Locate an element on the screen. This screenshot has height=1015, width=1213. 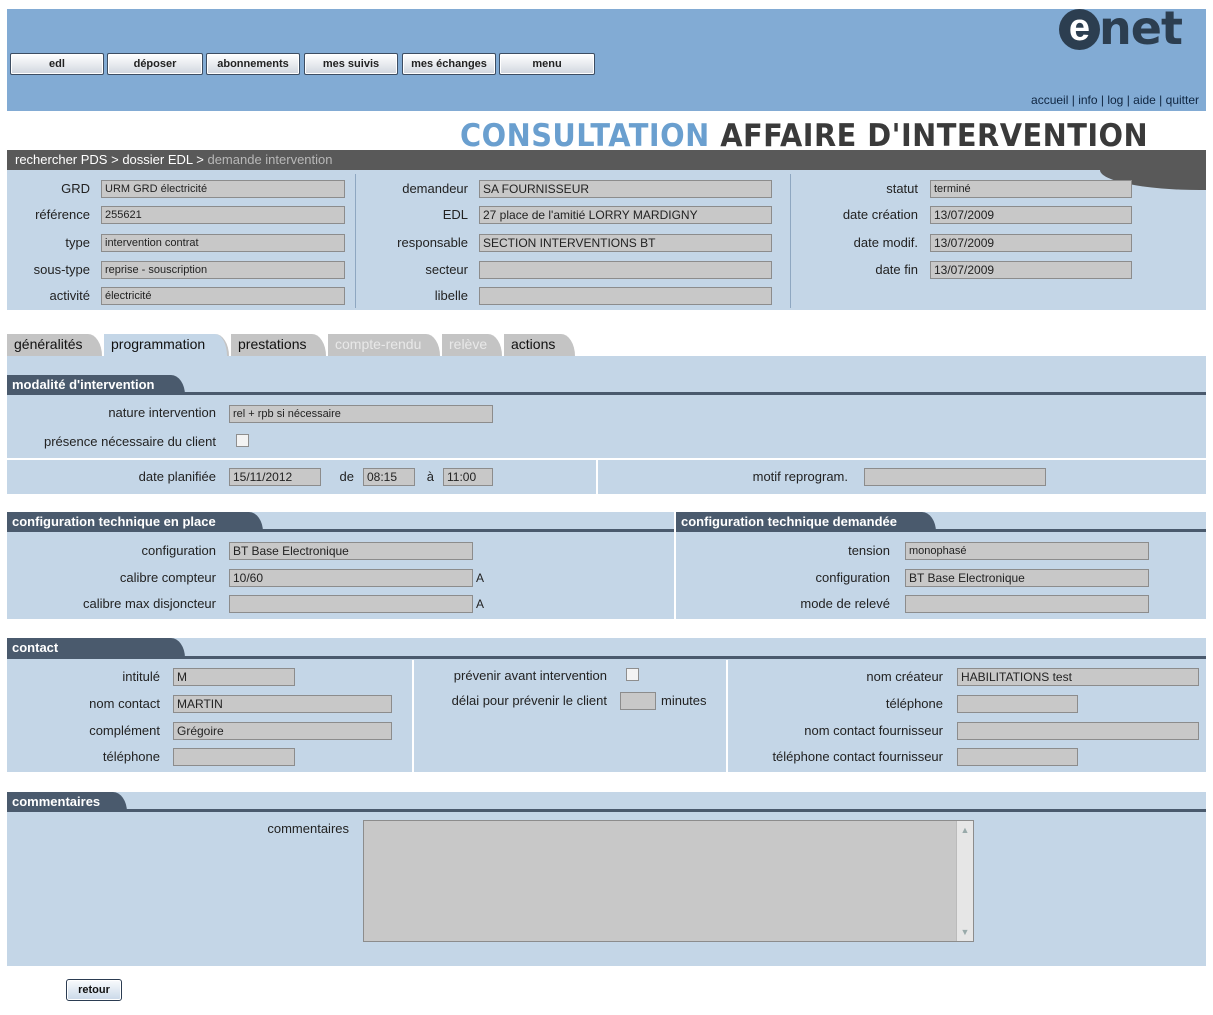
activite-field: électricité is located at coordinates (223, 296).